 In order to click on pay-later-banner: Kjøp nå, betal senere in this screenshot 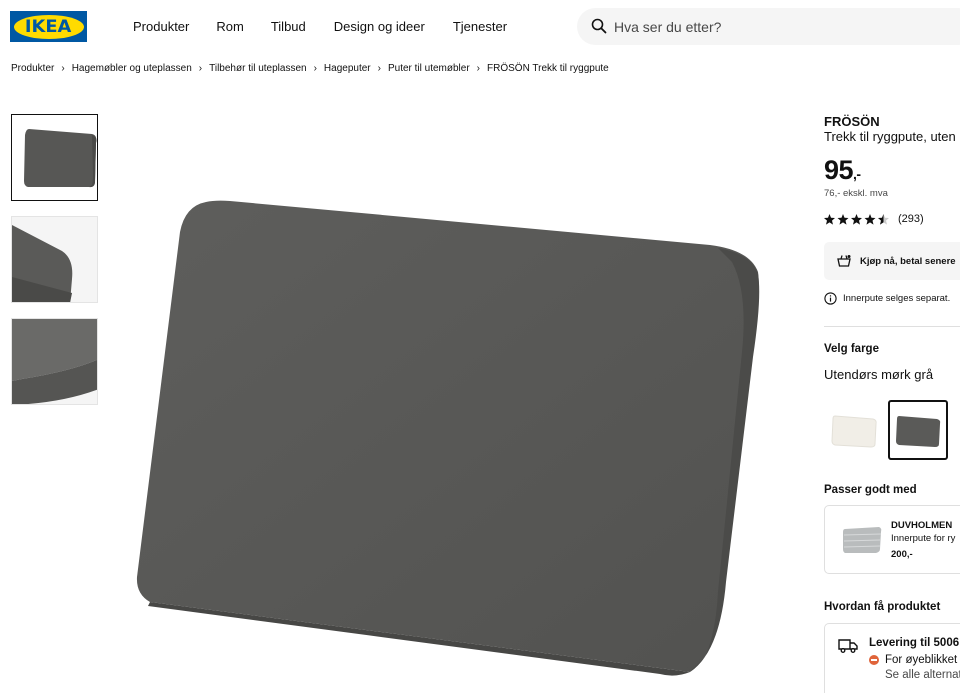, I will do `click(892, 261)`.